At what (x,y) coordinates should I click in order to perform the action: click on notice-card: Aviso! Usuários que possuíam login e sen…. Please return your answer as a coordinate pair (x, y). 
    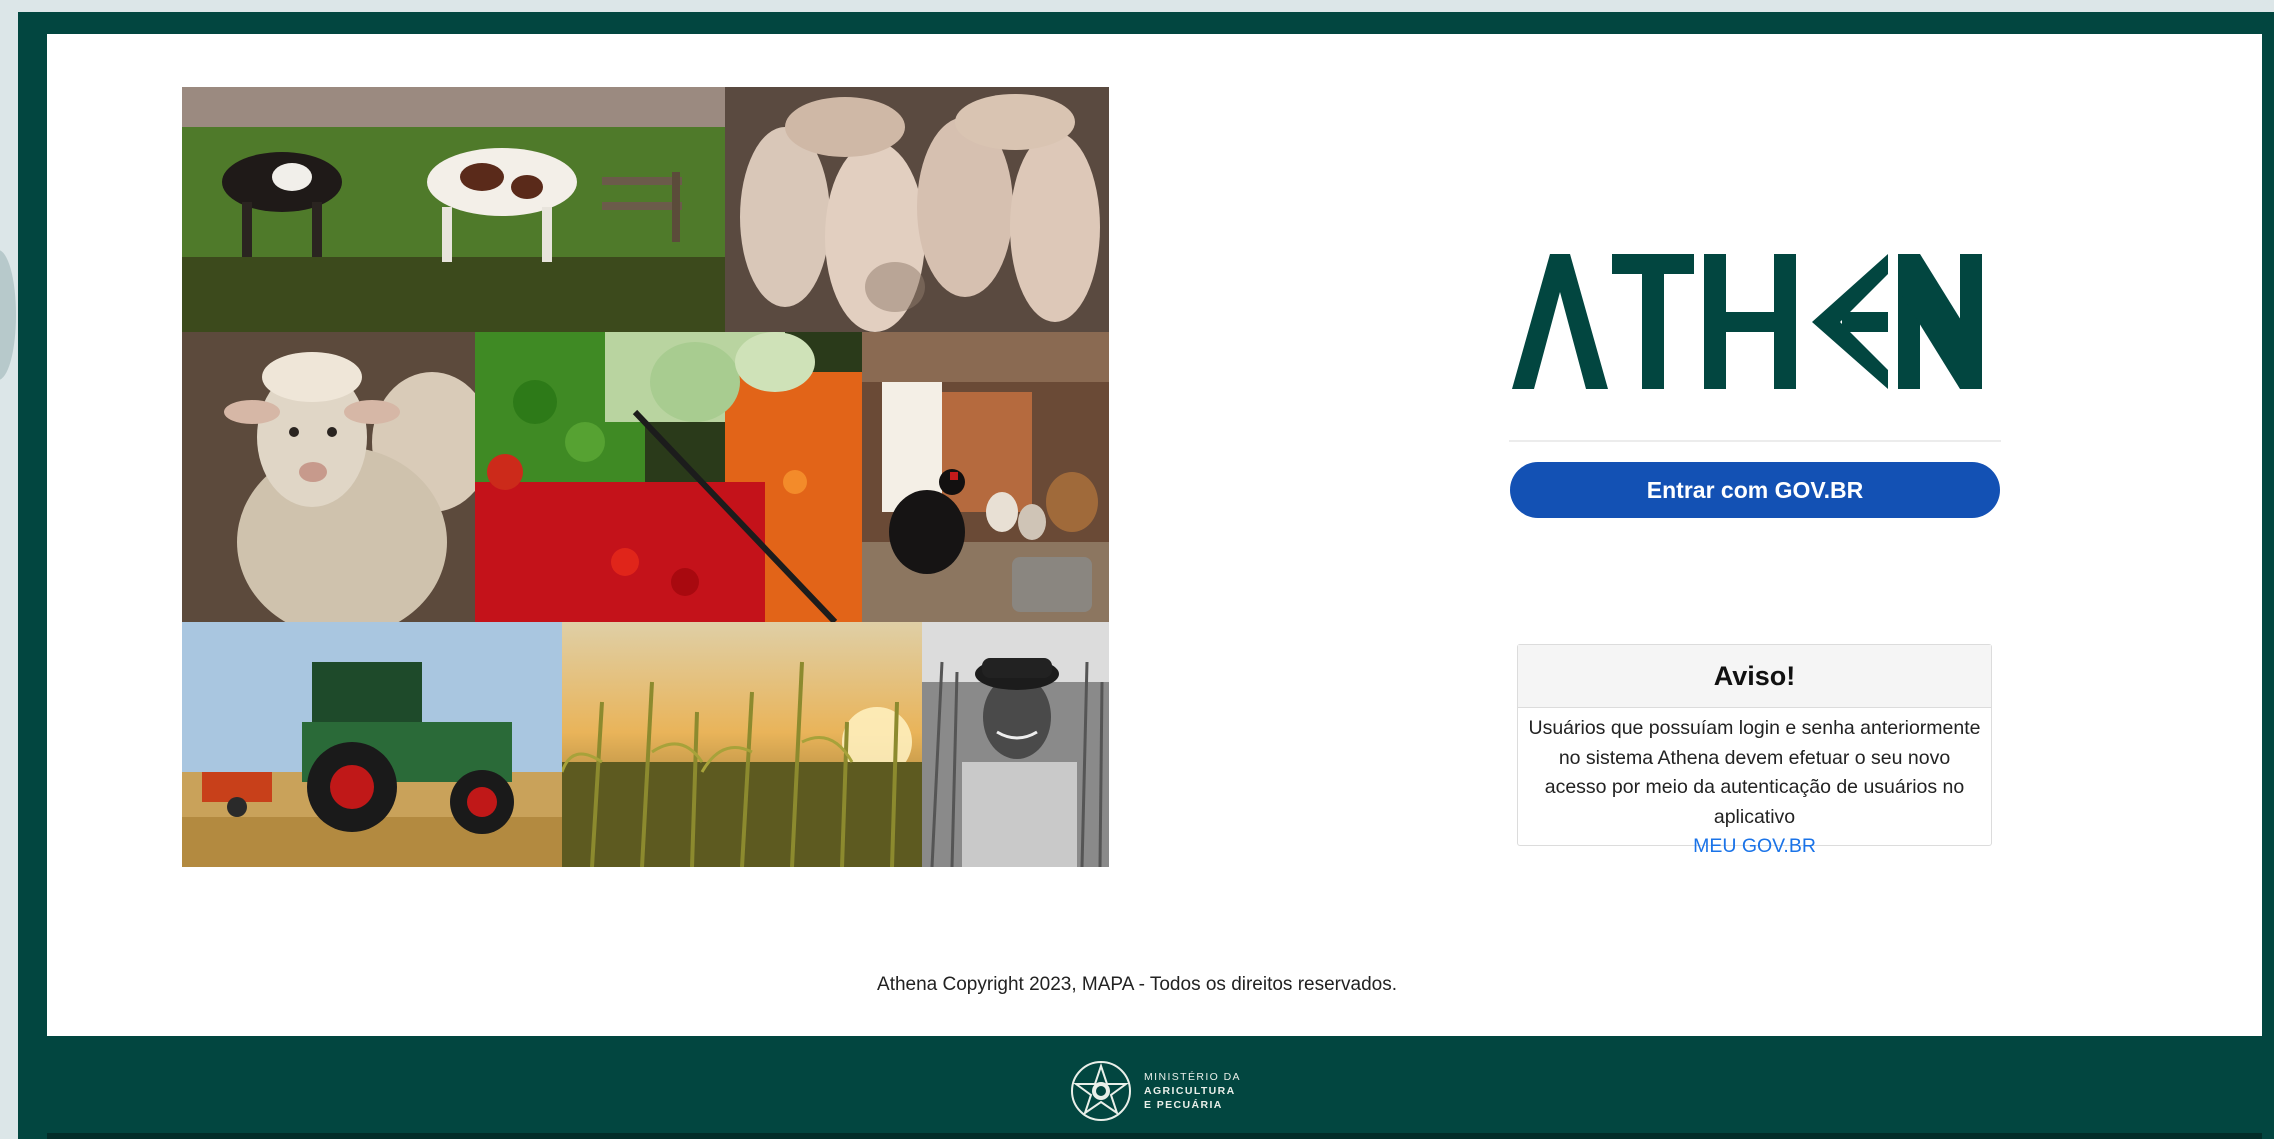
    Looking at the image, I should click on (1754, 750).